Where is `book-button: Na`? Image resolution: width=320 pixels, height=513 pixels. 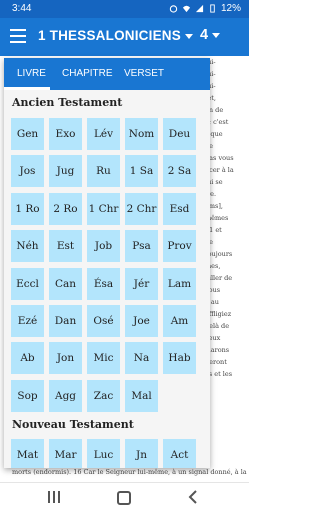 book-button: Na is located at coordinates (141, 358).